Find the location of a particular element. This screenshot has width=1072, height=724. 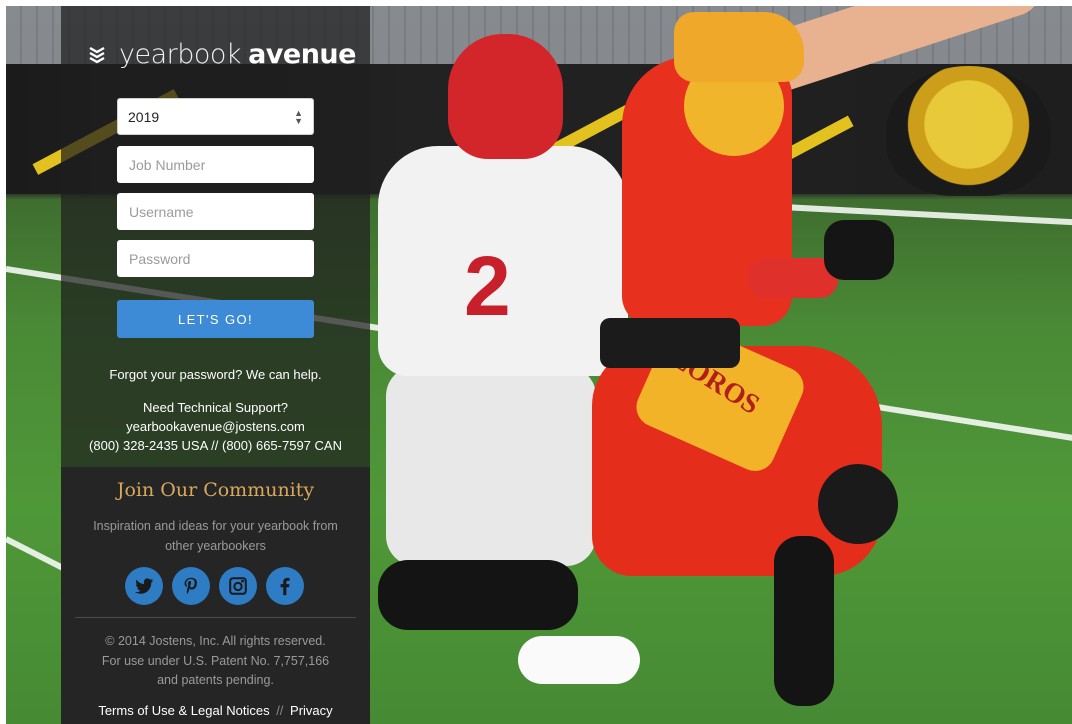

terms-link: Terms of Use & Legal Notices is located at coordinates (183, 710).